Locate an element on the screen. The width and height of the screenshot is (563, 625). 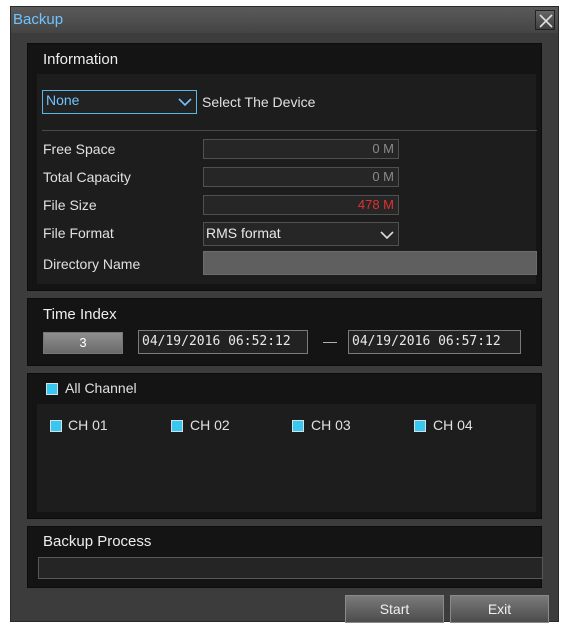
close-button is located at coordinates (545, 20).